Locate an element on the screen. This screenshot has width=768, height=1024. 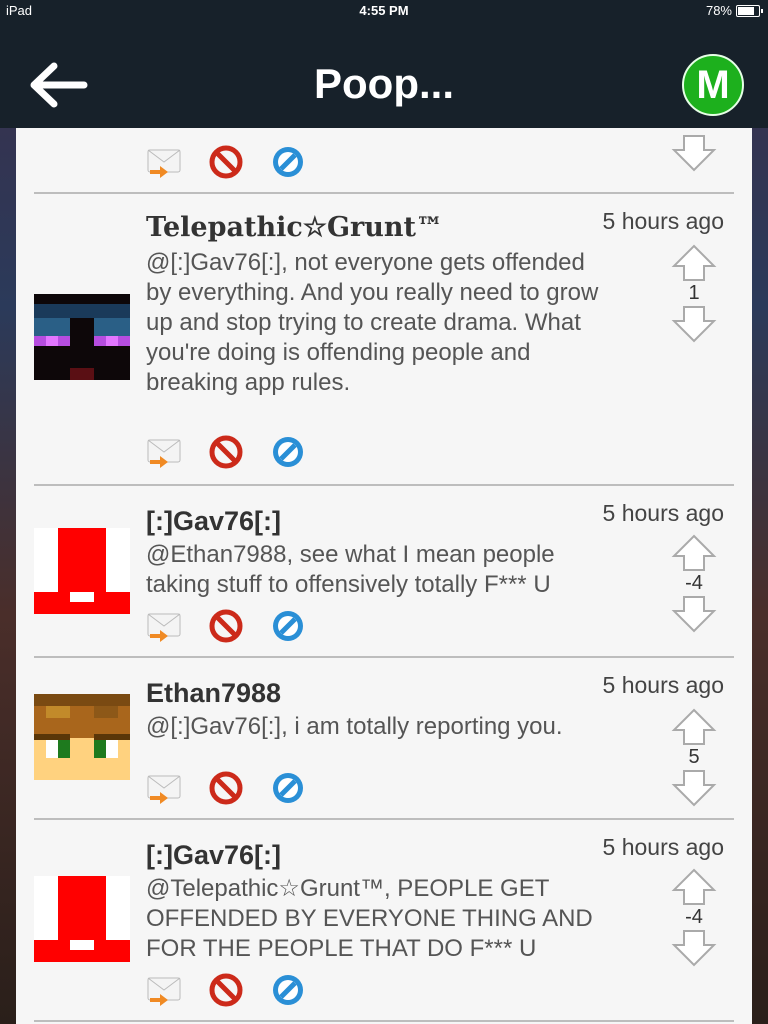
list-item is located at coordinates (384, 161).